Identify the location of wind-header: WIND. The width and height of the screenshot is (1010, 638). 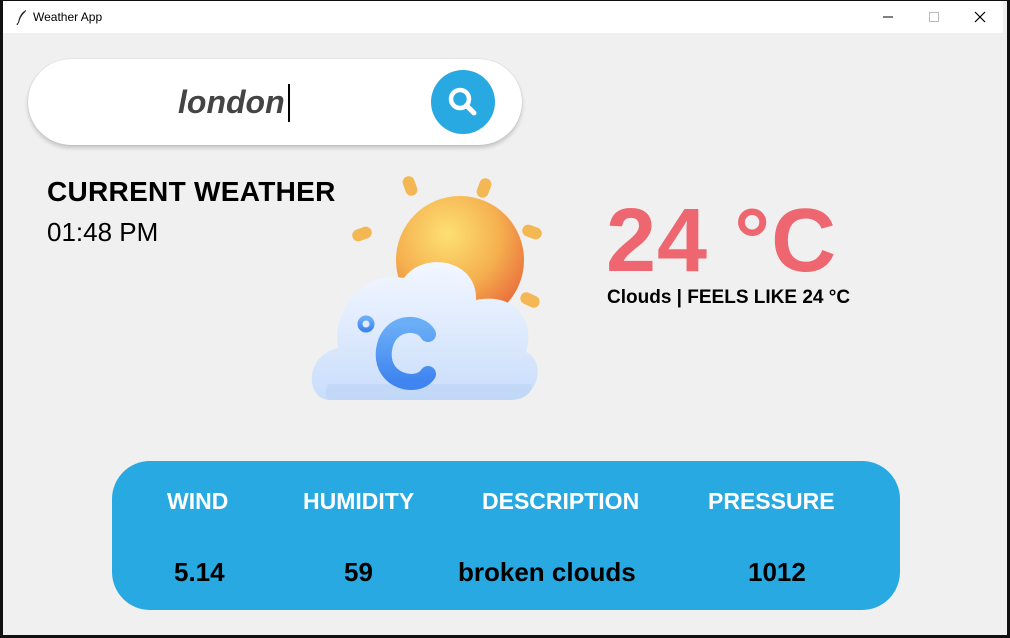
(198, 501).